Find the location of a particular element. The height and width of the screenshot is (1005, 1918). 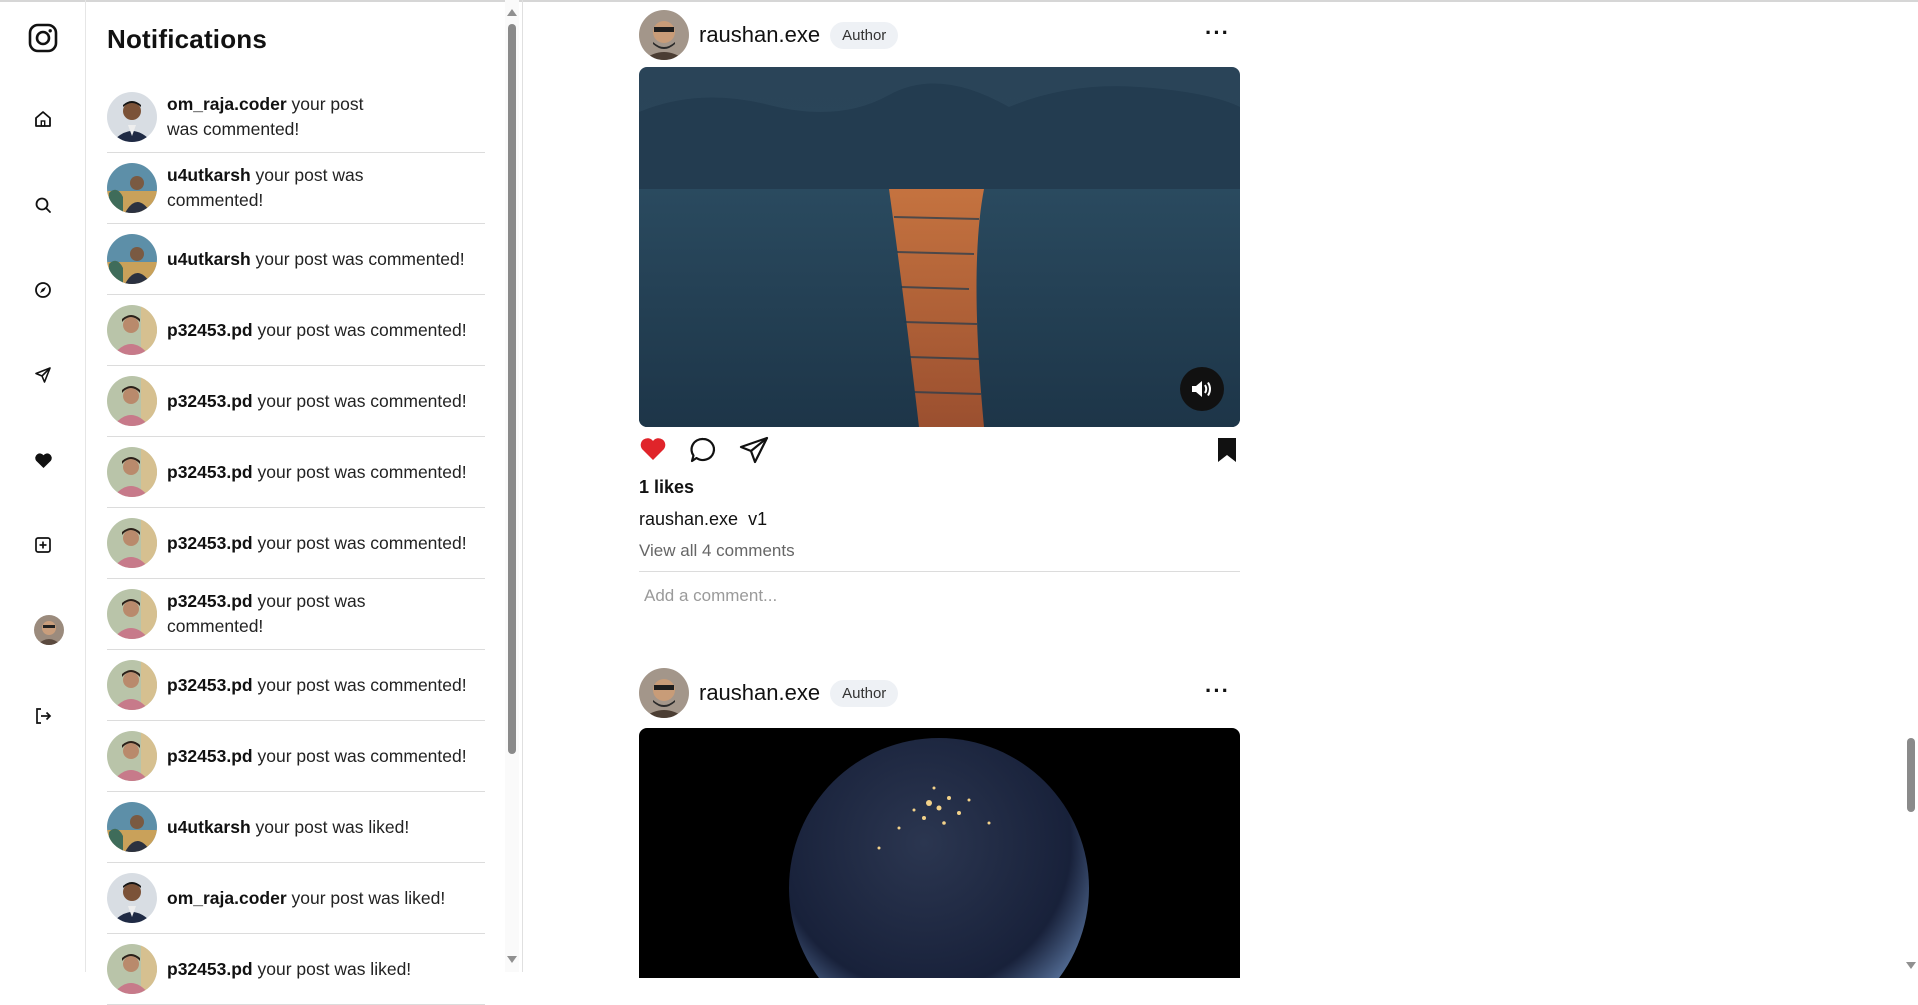

notifications-scrollbar is located at coordinates (512, 486).